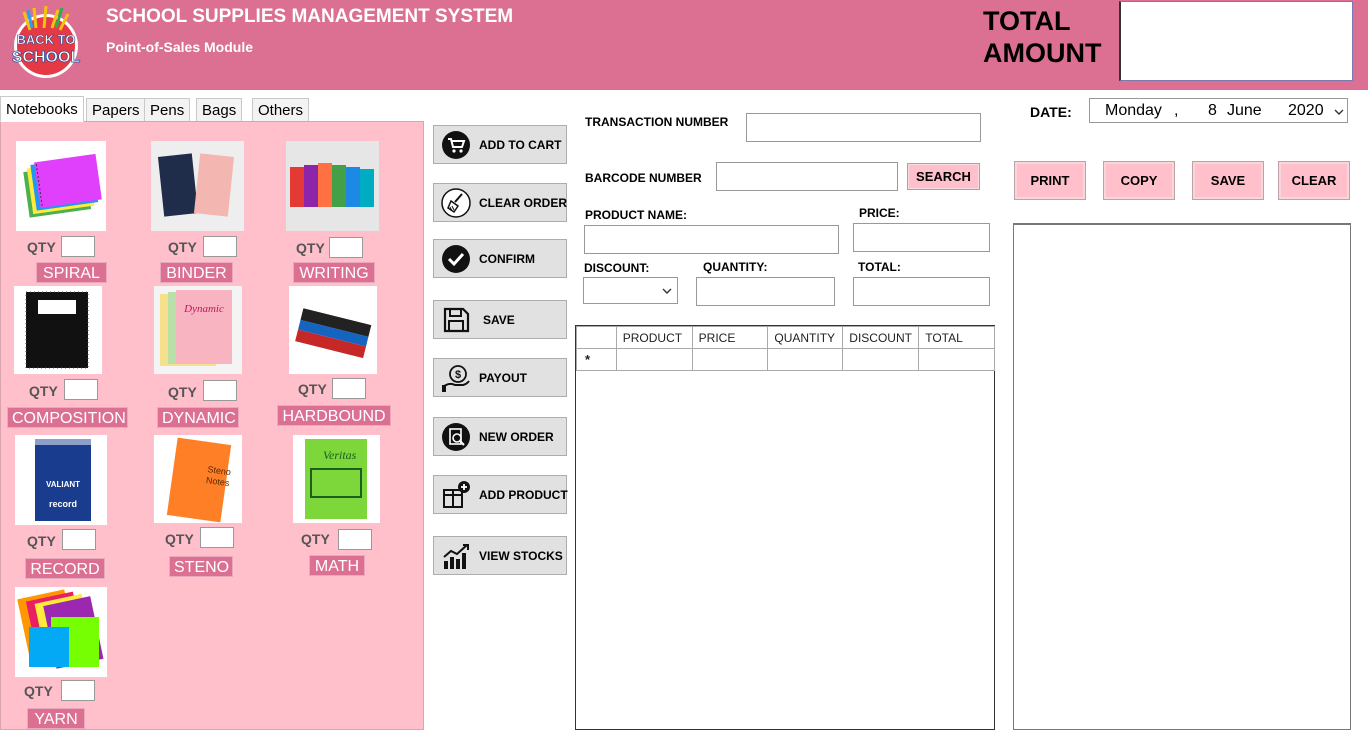 This screenshot has width=1368, height=730. What do you see at coordinates (46, 42) in the screenshot?
I see `back-to-school-logo: BACK TO SCHOOL` at bounding box center [46, 42].